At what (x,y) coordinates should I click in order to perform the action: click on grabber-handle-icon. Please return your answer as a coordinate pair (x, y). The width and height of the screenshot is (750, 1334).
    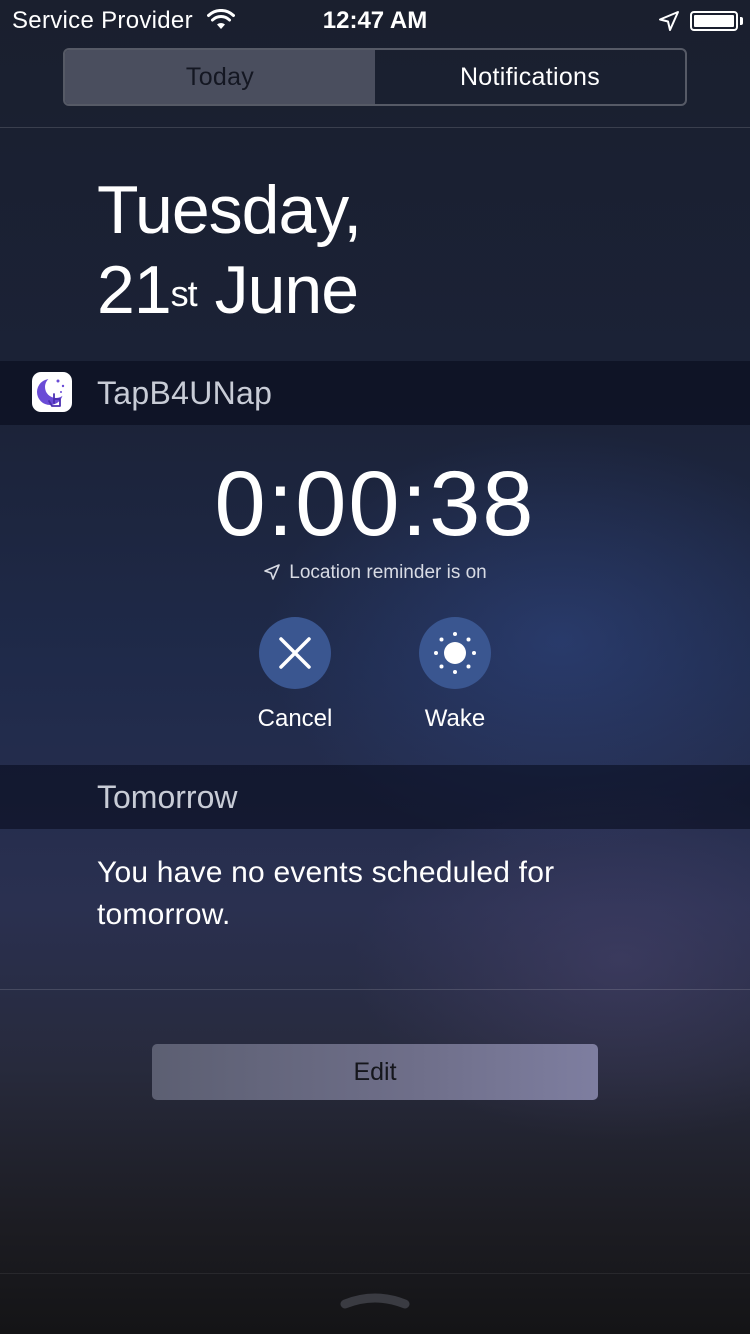
    Looking at the image, I should click on (375, 1301).